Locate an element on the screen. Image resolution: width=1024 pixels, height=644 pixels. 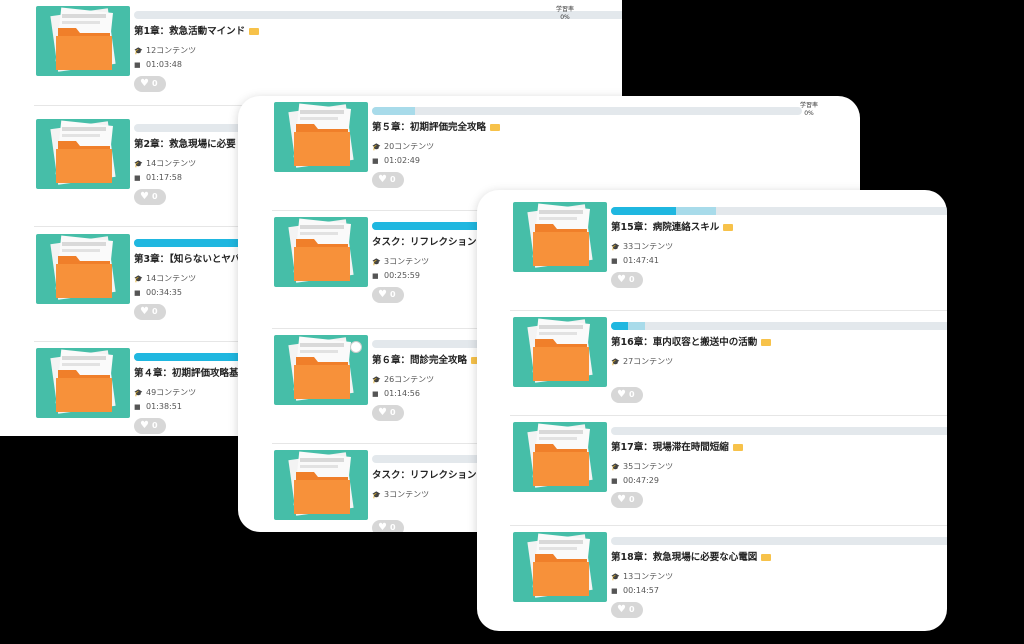
video-duration: ■ 01:17:58 is located at coordinates (158, 177).